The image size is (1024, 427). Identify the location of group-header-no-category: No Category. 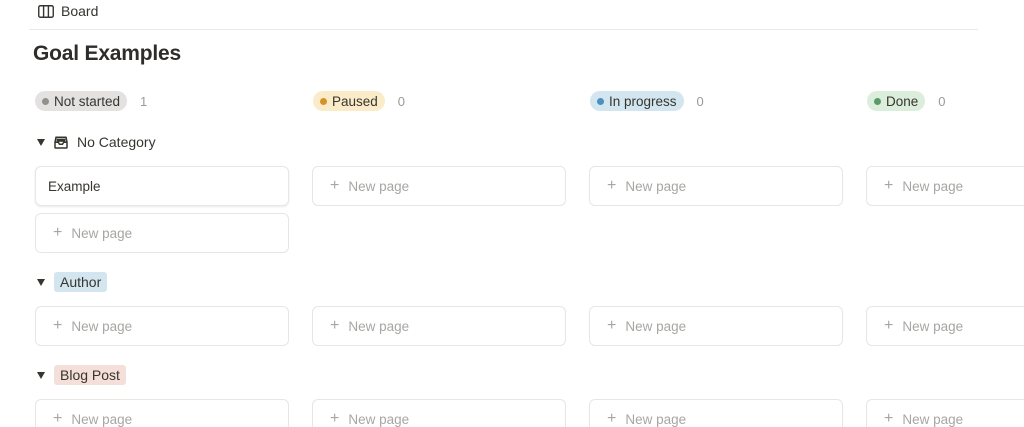
(96, 142).